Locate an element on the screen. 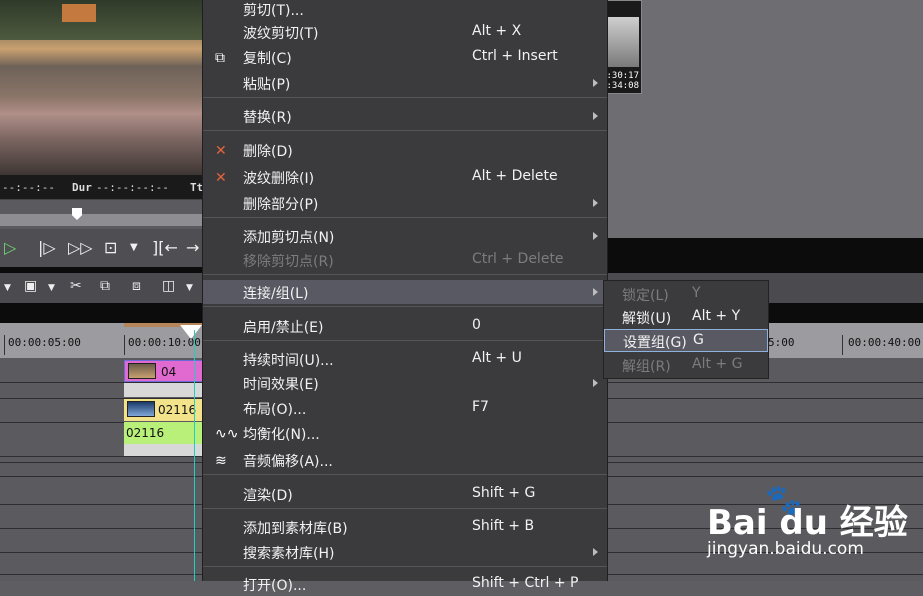  dur-label: Dur is located at coordinates (82, 187).